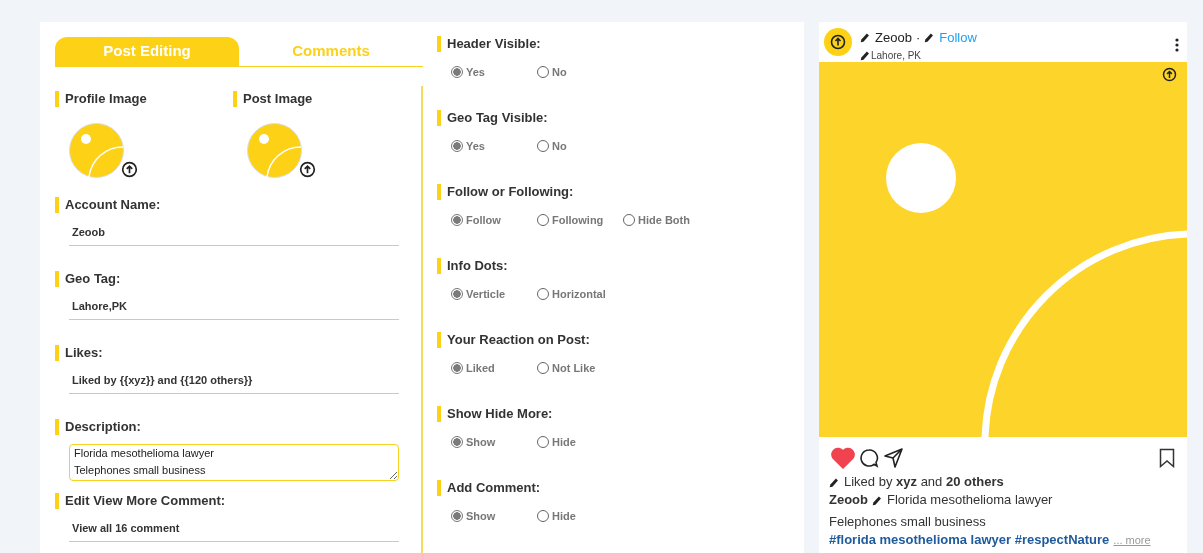 This screenshot has width=1203, height=553. Describe the element at coordinates (505, 192) in the screenshot. I see `field-label: Follow or Following:` at that location.